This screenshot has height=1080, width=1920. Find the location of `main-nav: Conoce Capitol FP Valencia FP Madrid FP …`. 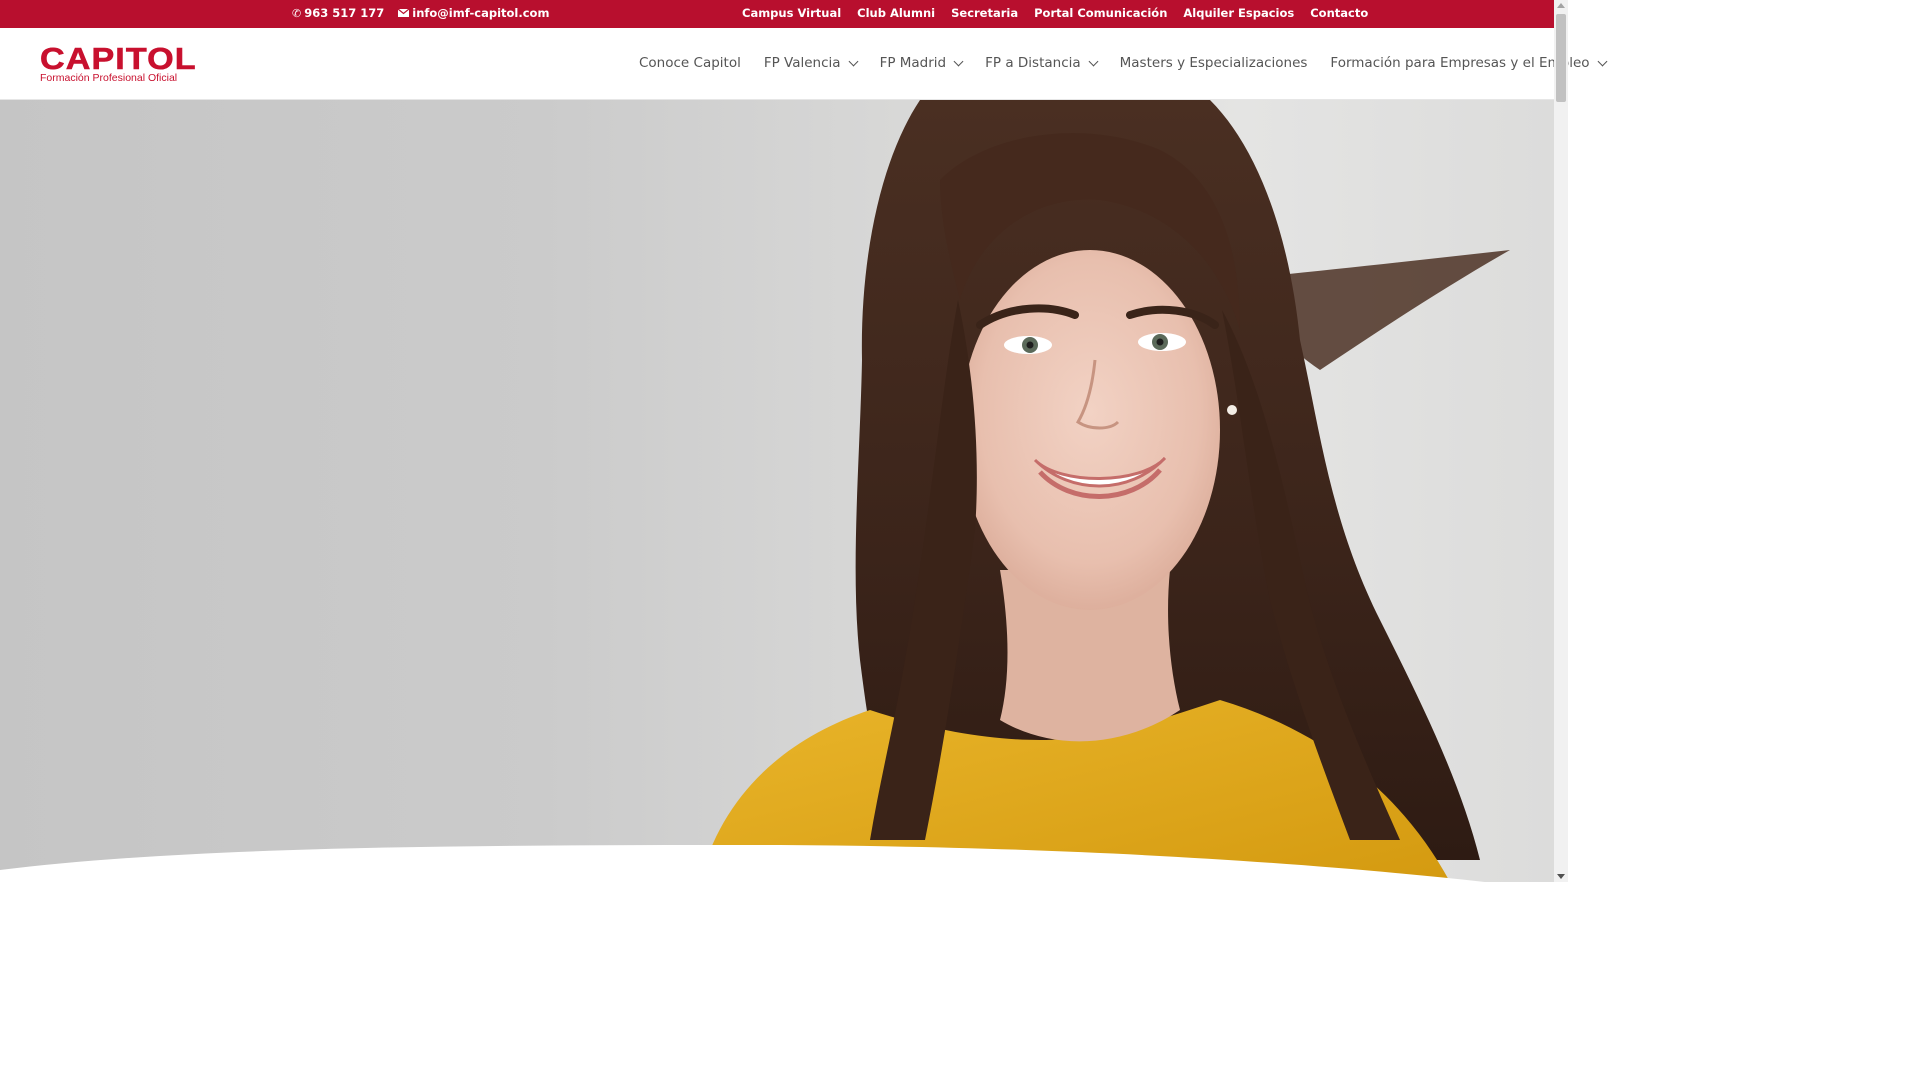

main-nav: Conoce Capitol FP Valencia FP Madrid FP … is located at coordinates (1123, 63).